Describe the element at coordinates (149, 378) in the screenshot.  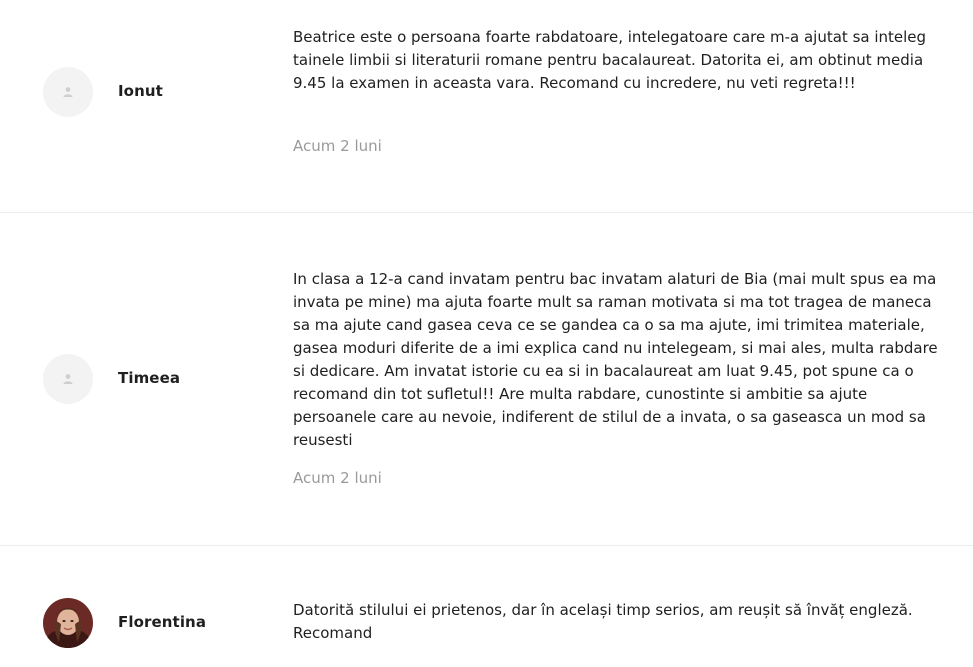
I see `review-author: Timeea` at that location.